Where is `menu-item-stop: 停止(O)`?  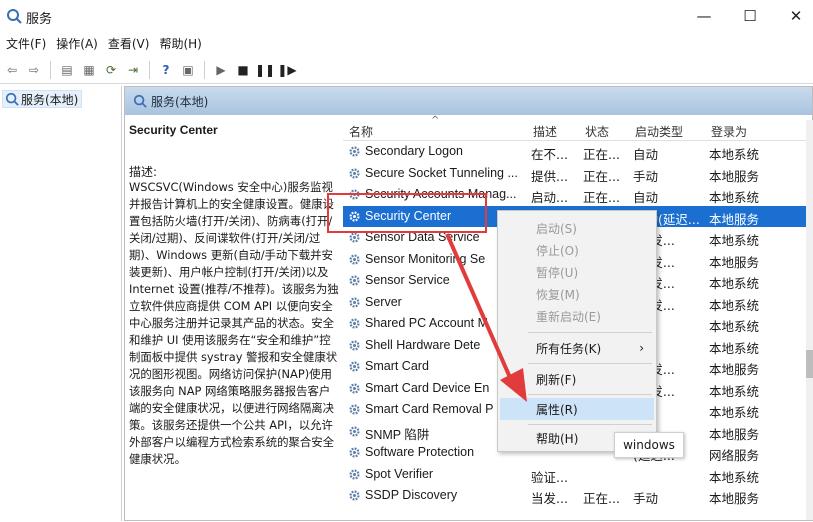 menu-item-stop: 停止(O) is located at coordinates (577, 250).